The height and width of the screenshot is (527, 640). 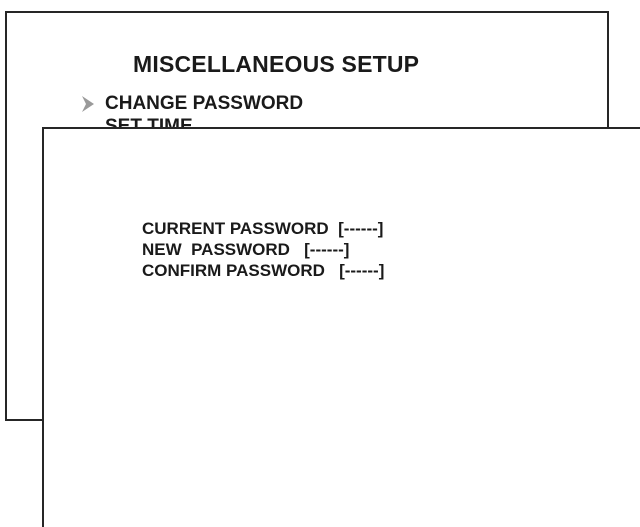 What do you see at coordinates (361, 270) in the screenshot?
I see `confirm-password-field: [------]` at bounding box center [361, 270].